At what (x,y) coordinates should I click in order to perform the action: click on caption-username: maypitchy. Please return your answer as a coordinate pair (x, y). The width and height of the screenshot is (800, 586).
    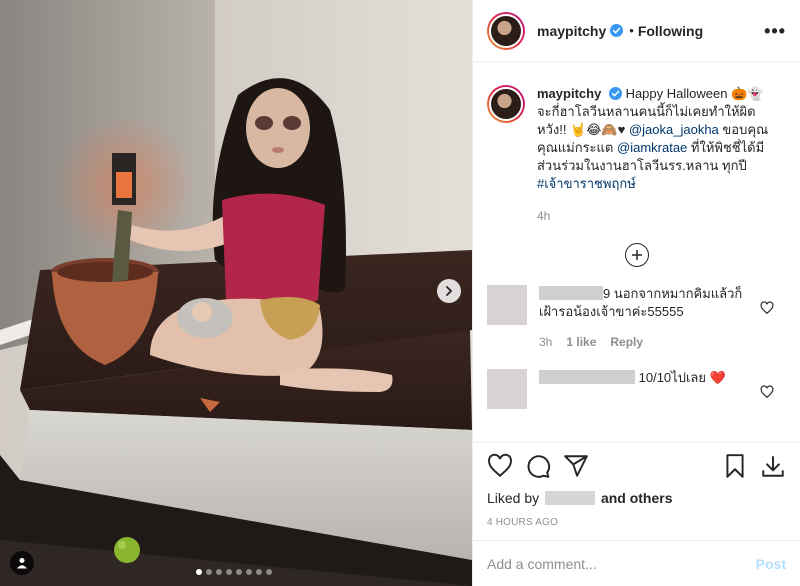
    Looking at the image, I should click on (569, 93).